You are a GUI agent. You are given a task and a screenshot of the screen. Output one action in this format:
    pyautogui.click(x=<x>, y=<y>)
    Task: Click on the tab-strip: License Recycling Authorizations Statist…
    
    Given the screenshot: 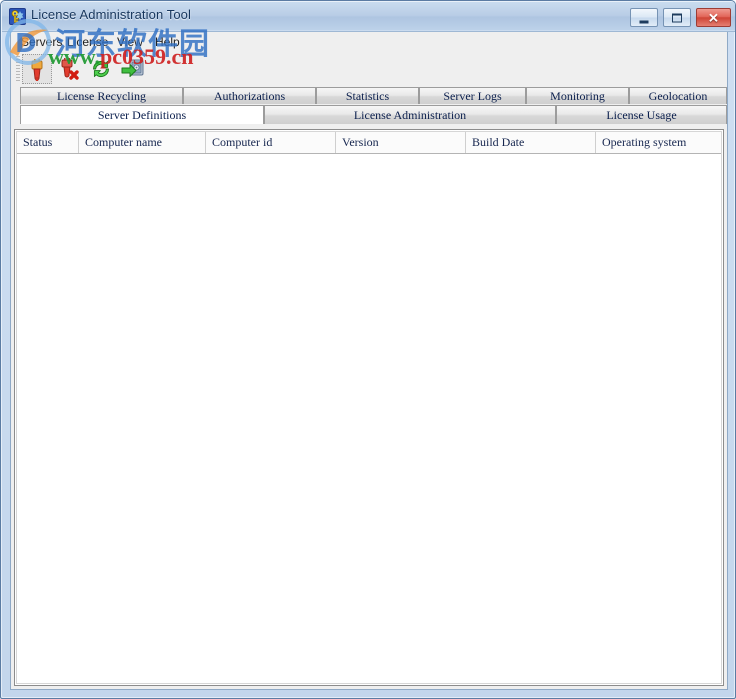 What is the action you would take?
    pyautogui.click(x=369, y=108)
    